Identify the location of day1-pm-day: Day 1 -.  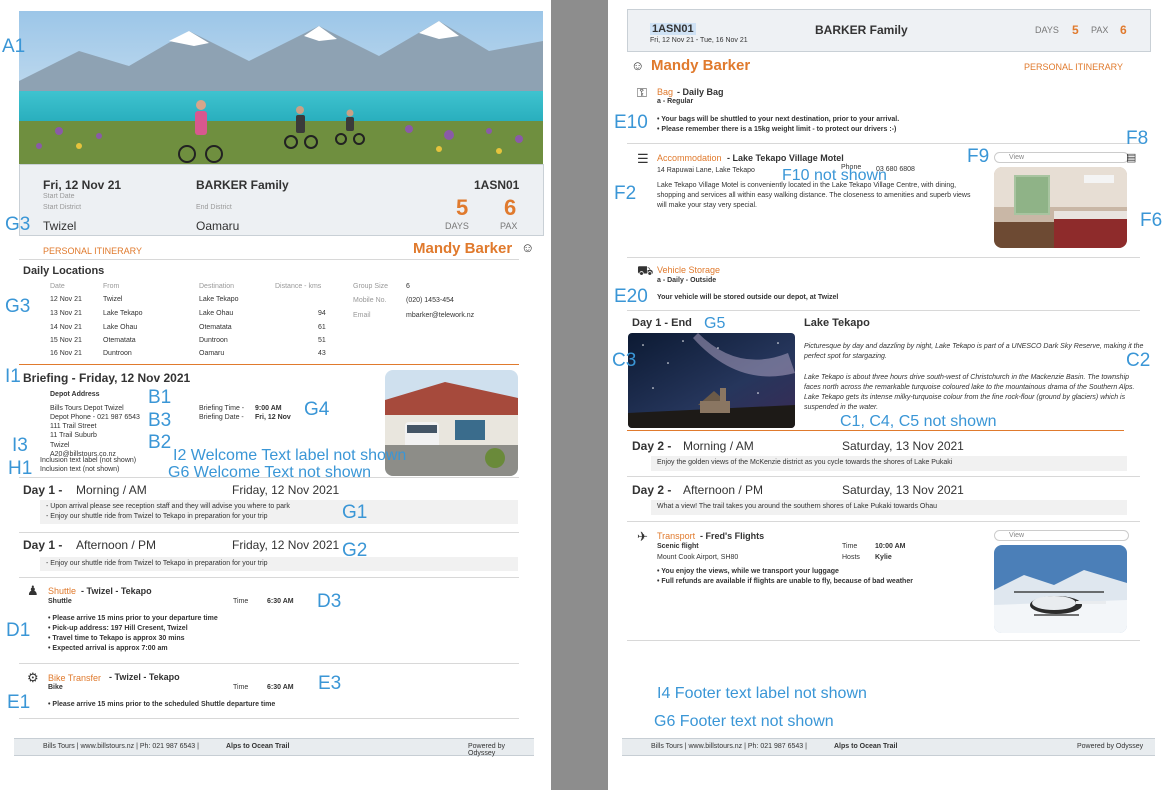
(43, 545).